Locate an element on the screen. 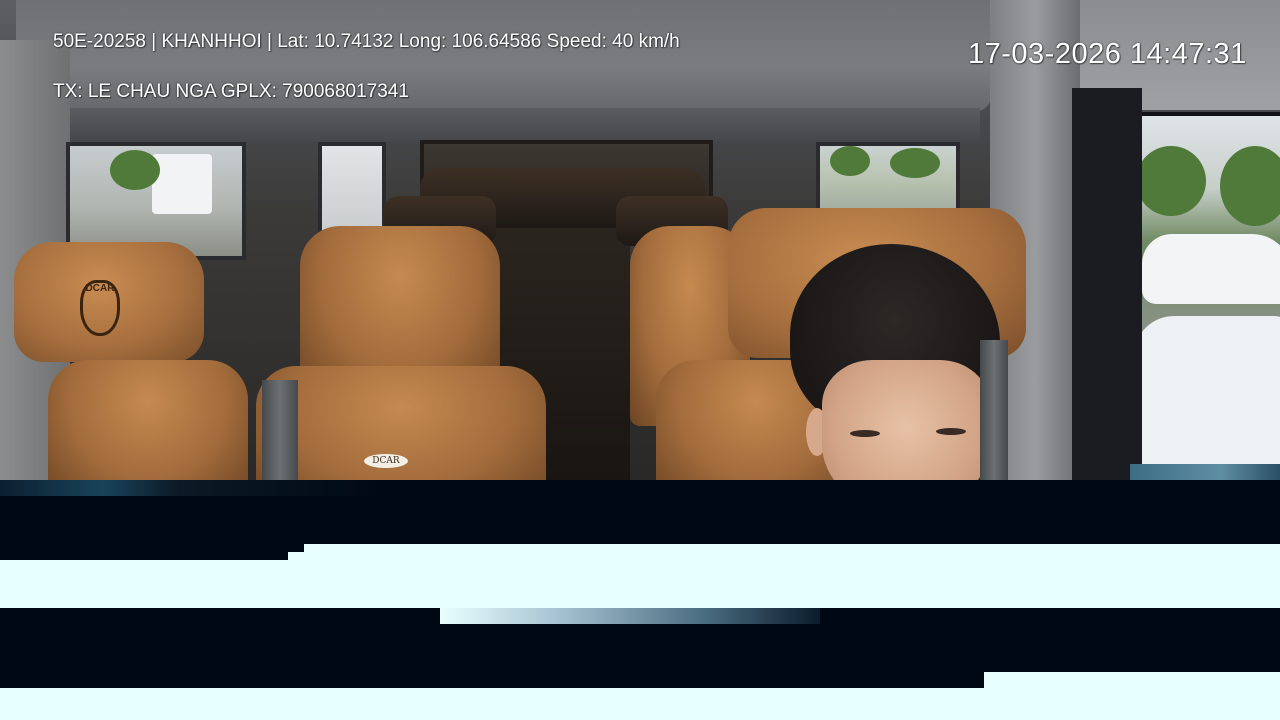 This screenshot has height=720, width=1280. timestamp-overlay: 17-03-2026 14:47:31 is located at coordinates (1107, 54).